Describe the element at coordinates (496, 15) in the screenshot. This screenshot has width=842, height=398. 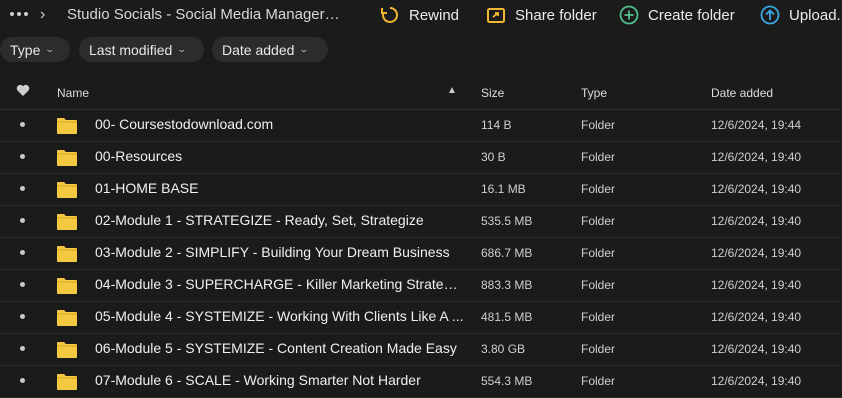
I see `share-folder-icon` at that location.